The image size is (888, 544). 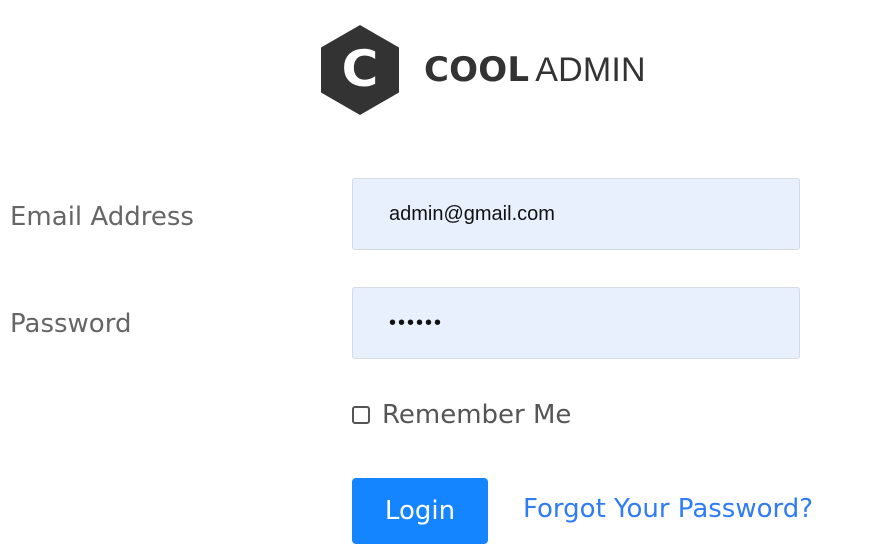 I want to click on login-button: Login, so click(x=420, y=511).